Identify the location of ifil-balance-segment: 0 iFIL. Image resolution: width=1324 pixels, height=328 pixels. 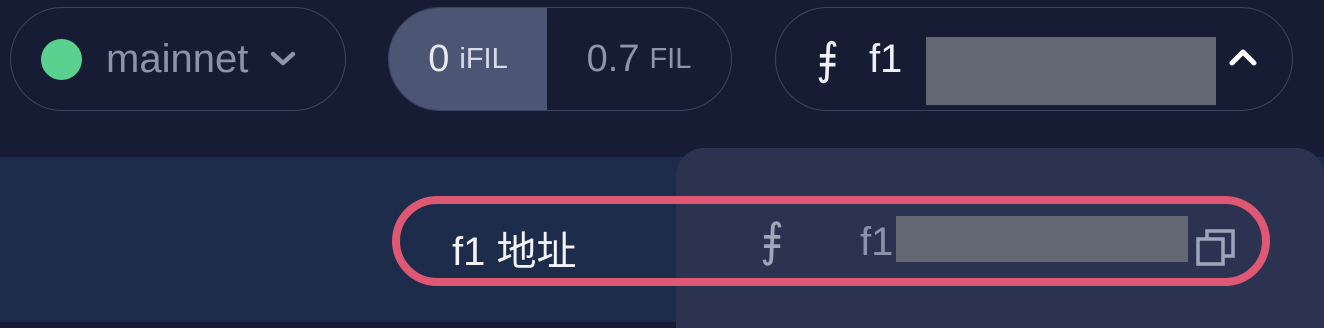
(468, 59).